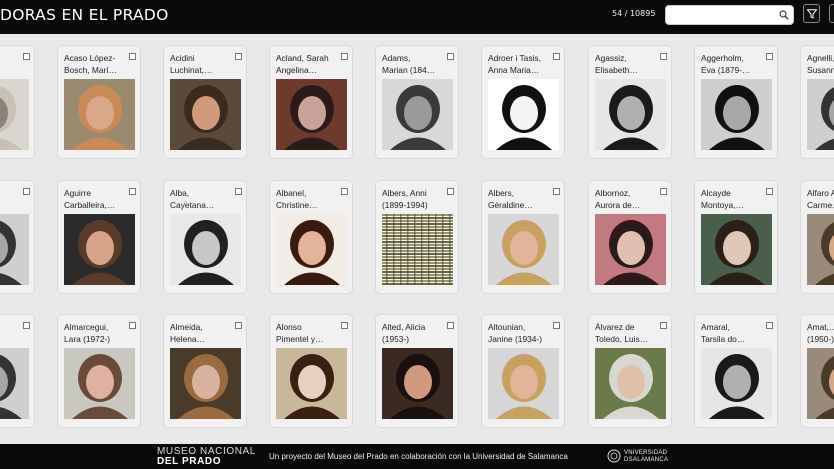 Image resolution: width=834 pixels, height=469 pixels. I want to click on university-logo-line1: VNiVERSiDAD, so click(645, 453).